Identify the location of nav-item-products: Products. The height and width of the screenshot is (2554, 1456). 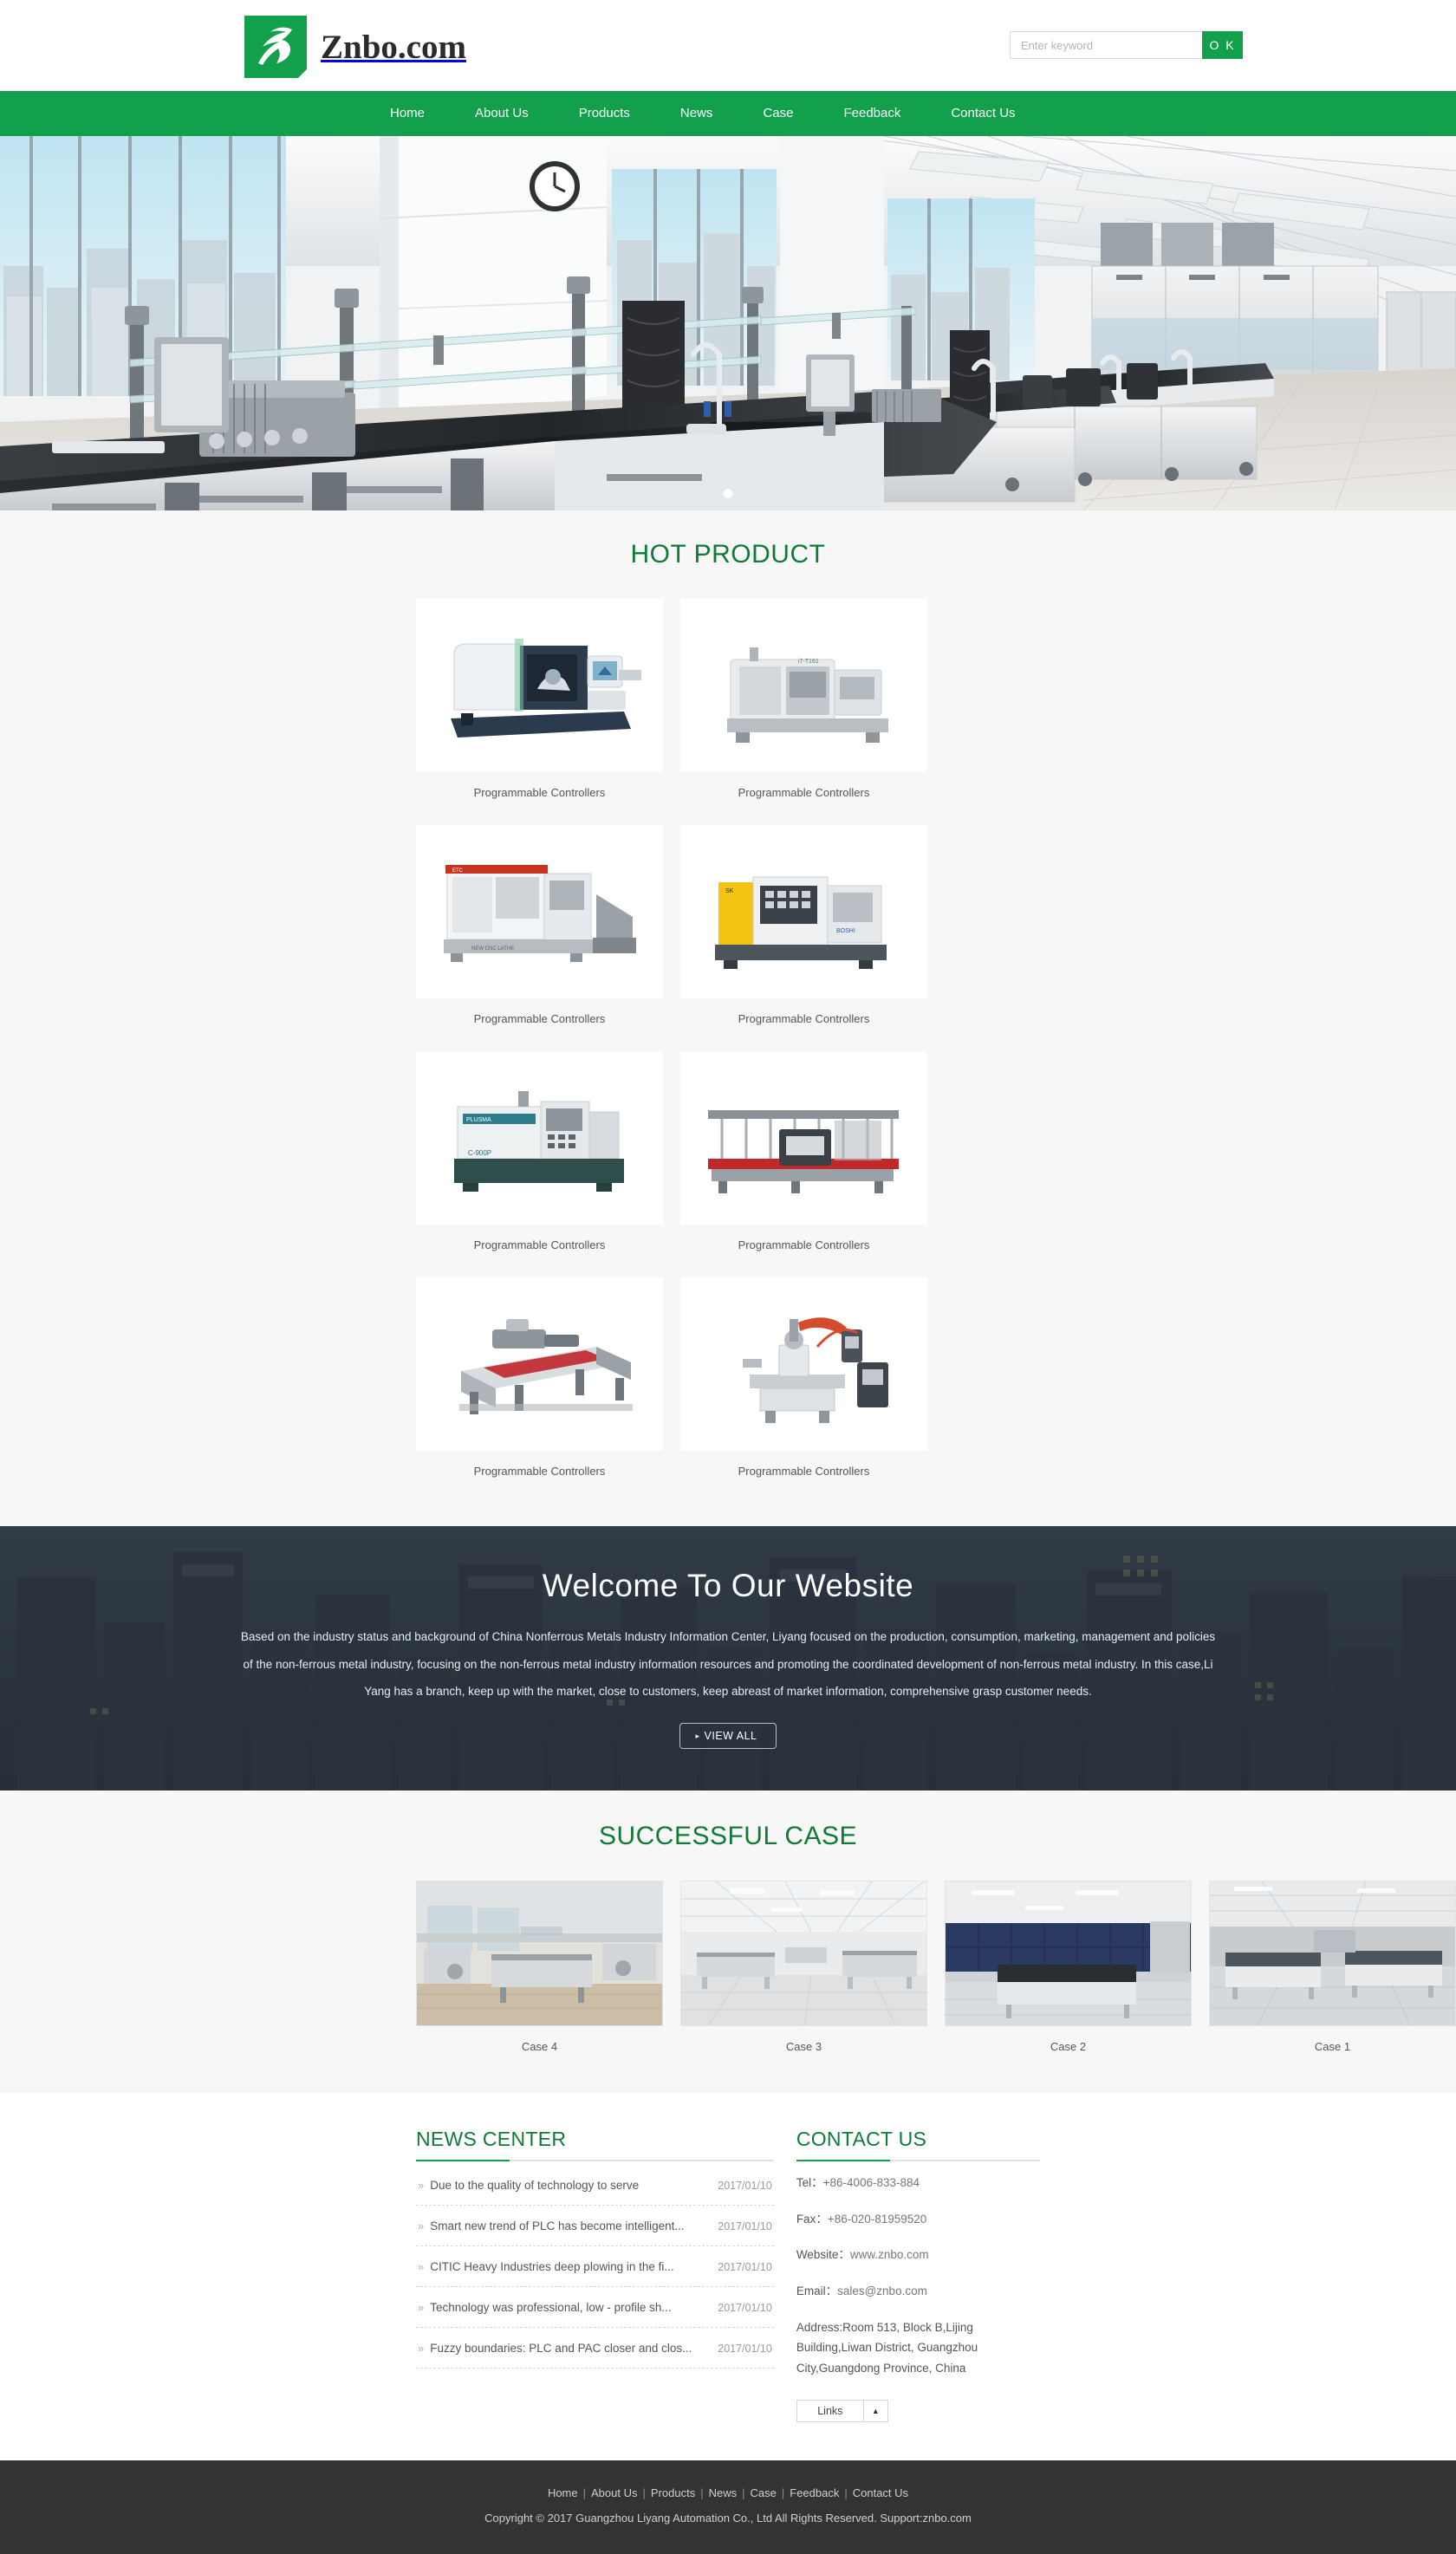
(604, 113).